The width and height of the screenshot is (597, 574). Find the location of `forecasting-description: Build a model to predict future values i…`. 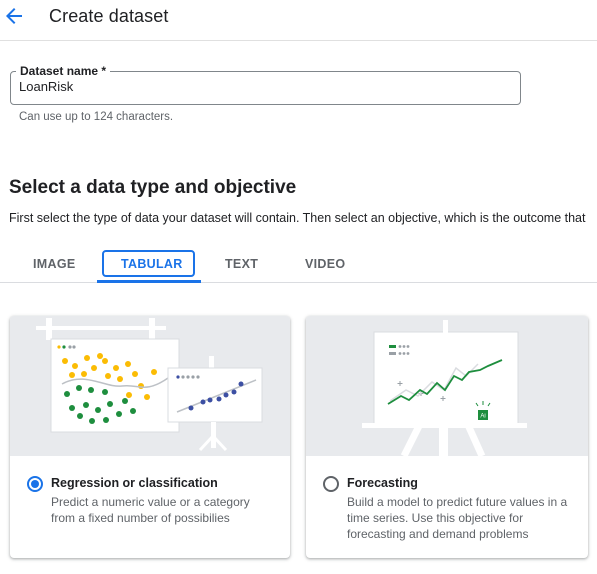

forecasting-description: Build a model to predict future values i… is located at coordinates (457, 518).